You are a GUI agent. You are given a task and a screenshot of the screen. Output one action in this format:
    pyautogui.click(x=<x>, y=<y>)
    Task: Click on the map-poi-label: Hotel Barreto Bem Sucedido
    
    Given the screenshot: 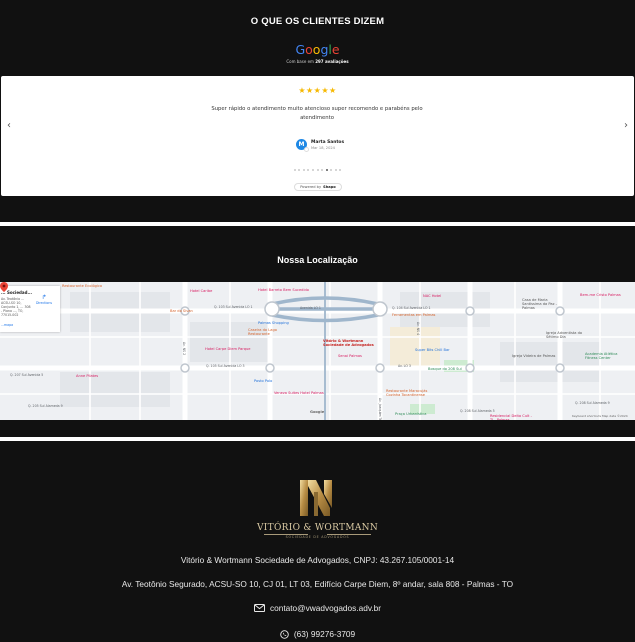 What is the action you would take?
    pyautogui.click(x=283, y=290)
    